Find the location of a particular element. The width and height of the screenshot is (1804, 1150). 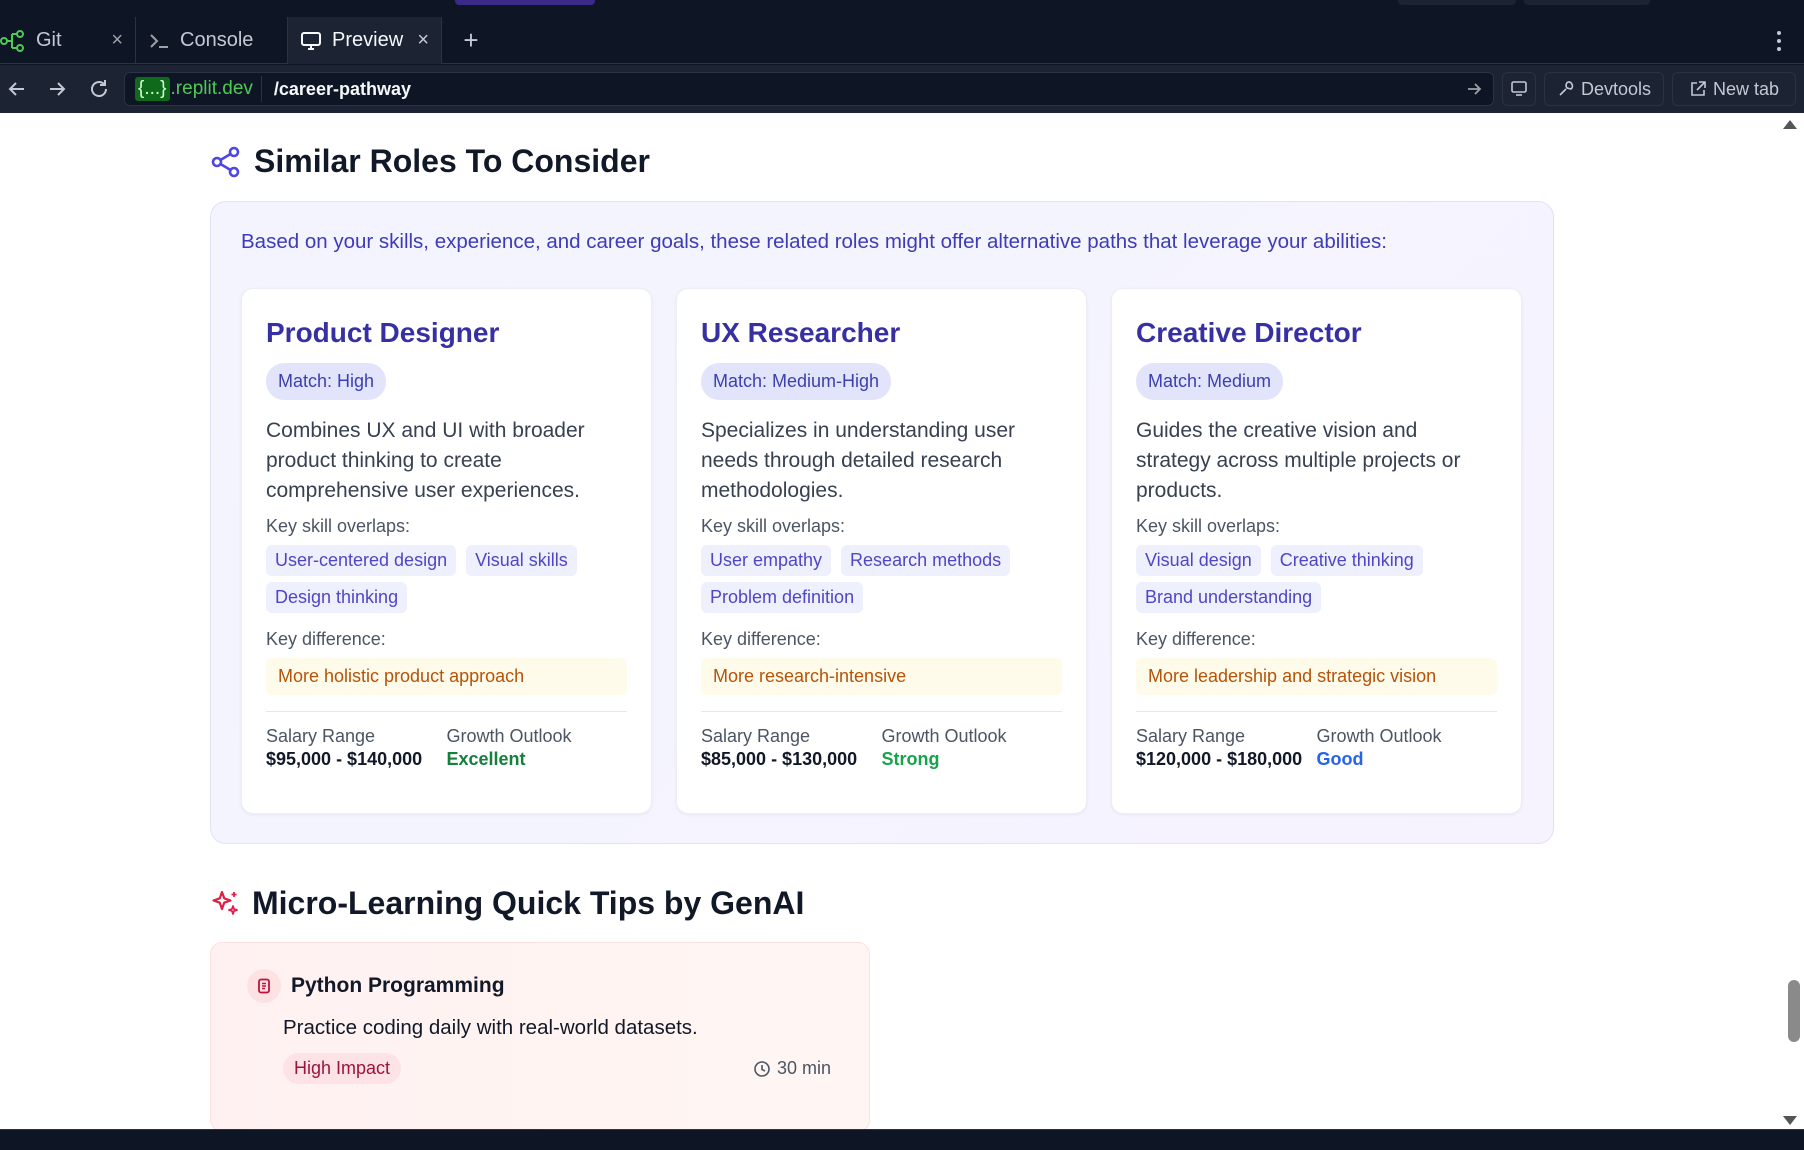

similar-roles-heading: Similar Roles To Consider is located at coordinates (430, 161).